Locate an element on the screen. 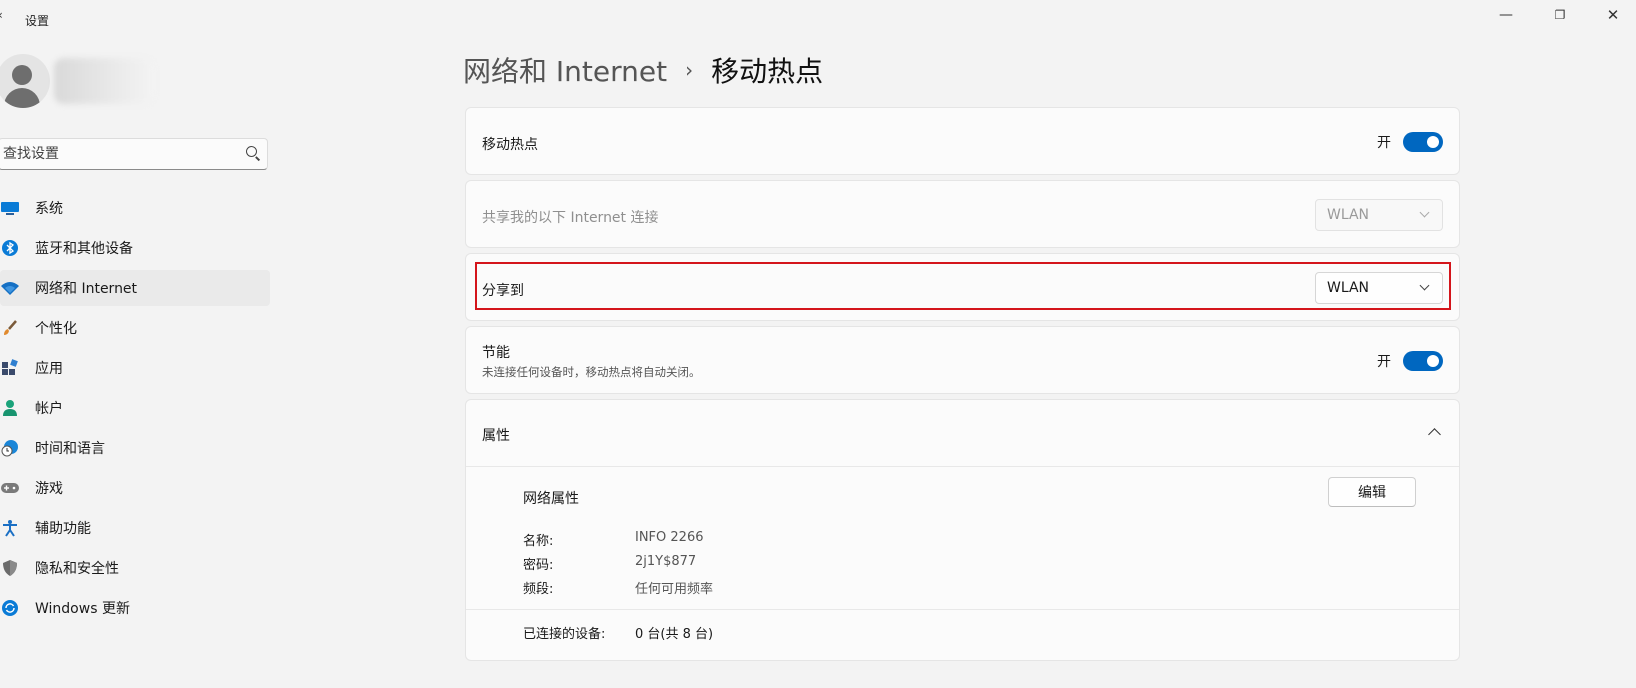  sidebar-item-network: 网络和 Internet is located at coordinates (135, 288).